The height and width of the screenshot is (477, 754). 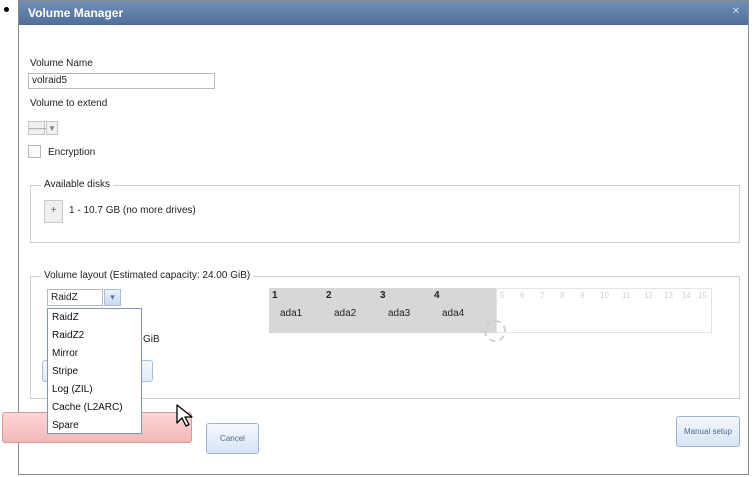 I want to click on dropdown-option-raidz: RaidZ, so click(x=94, y=318).